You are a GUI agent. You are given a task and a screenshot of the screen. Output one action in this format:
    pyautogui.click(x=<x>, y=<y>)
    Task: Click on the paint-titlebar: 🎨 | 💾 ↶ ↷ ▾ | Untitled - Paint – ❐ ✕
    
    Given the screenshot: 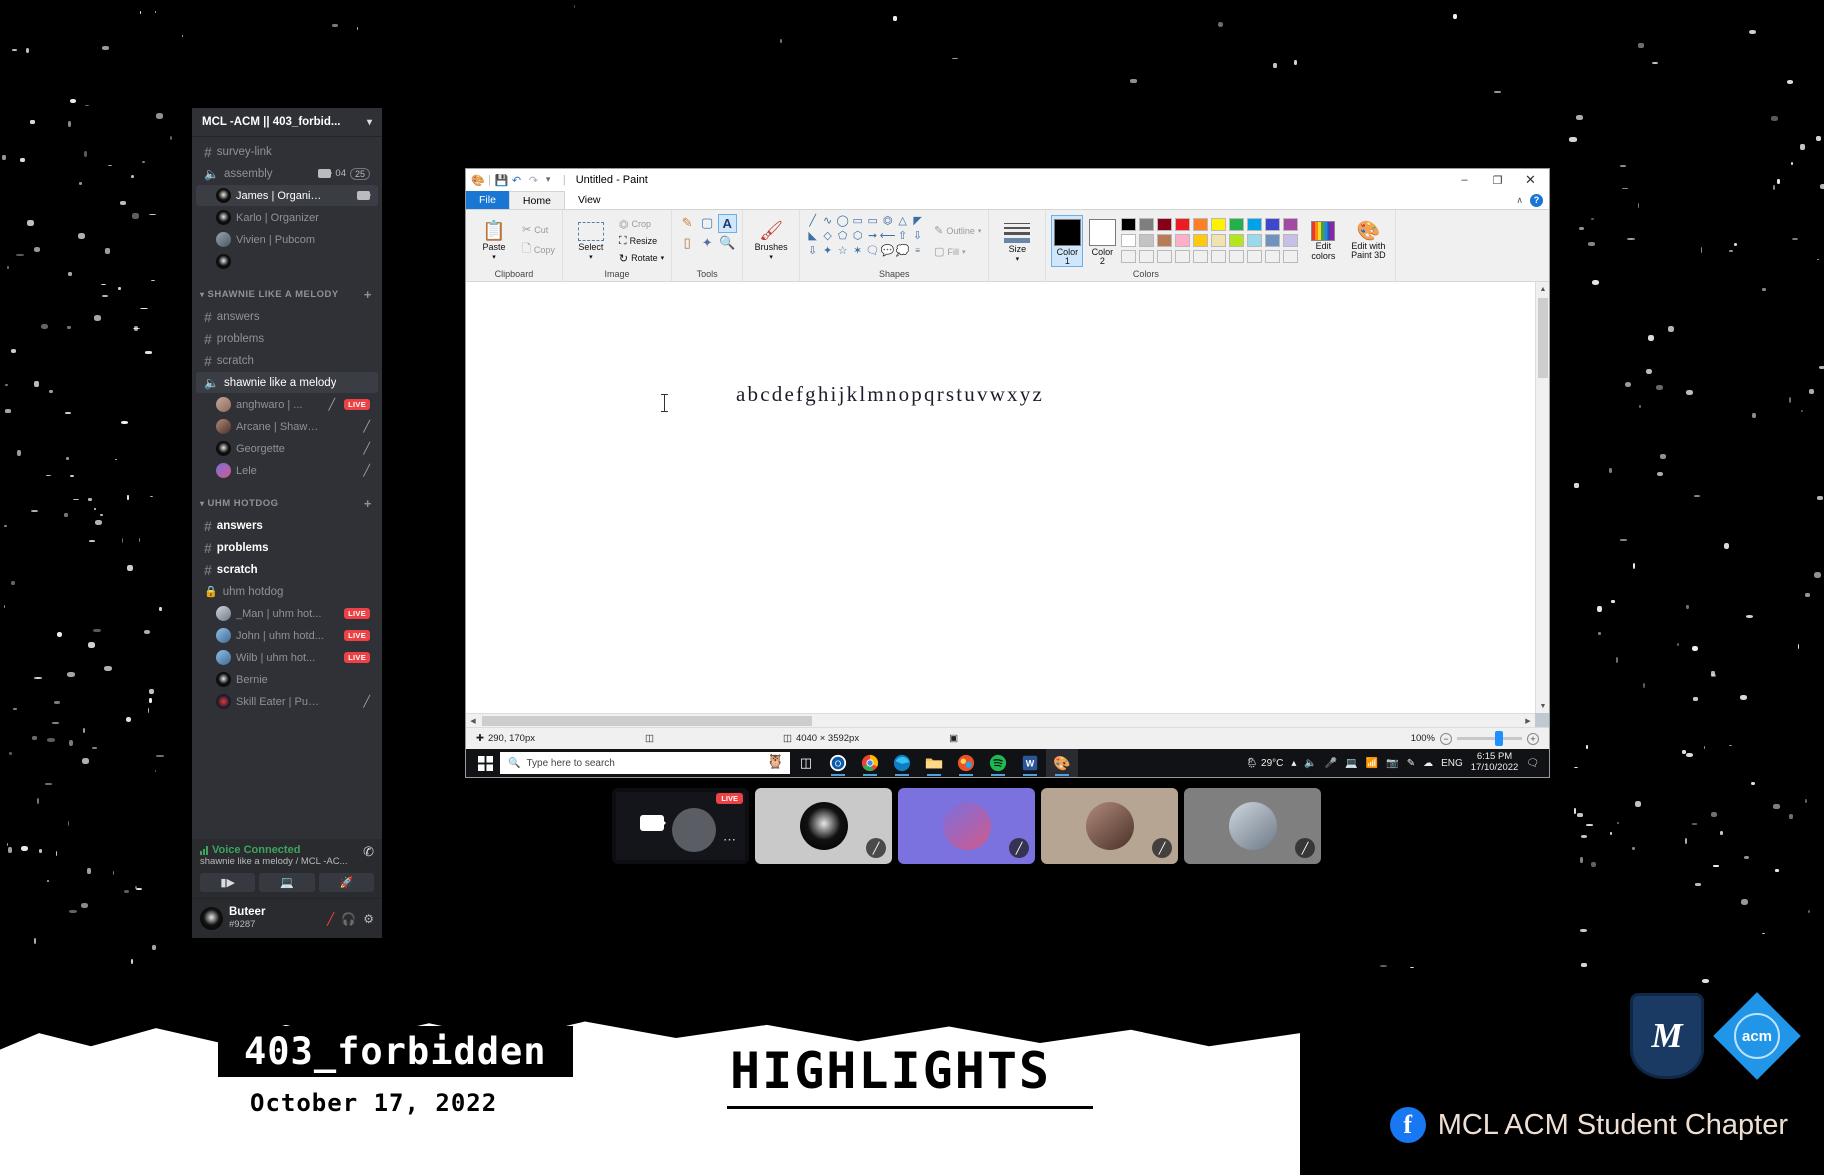 What is the action you would take?
    pyautogui.click(x=1007, y=180)
    